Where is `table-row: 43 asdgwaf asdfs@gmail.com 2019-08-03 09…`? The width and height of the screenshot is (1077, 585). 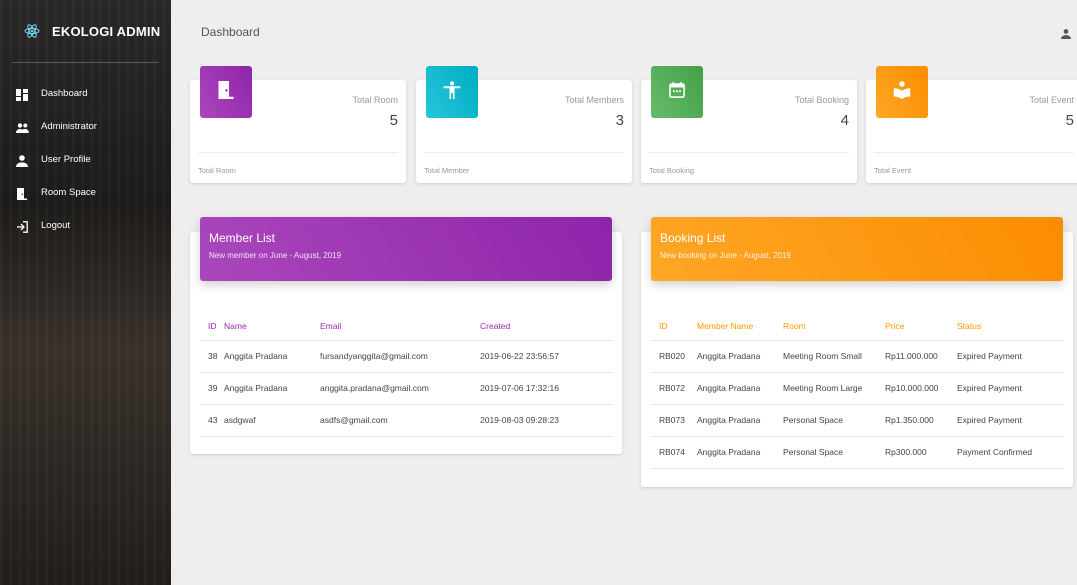 table-row: 43 asdgwaf asdfs@gmail.com 2019-08-03 09… is located at coordinates (406, 420).